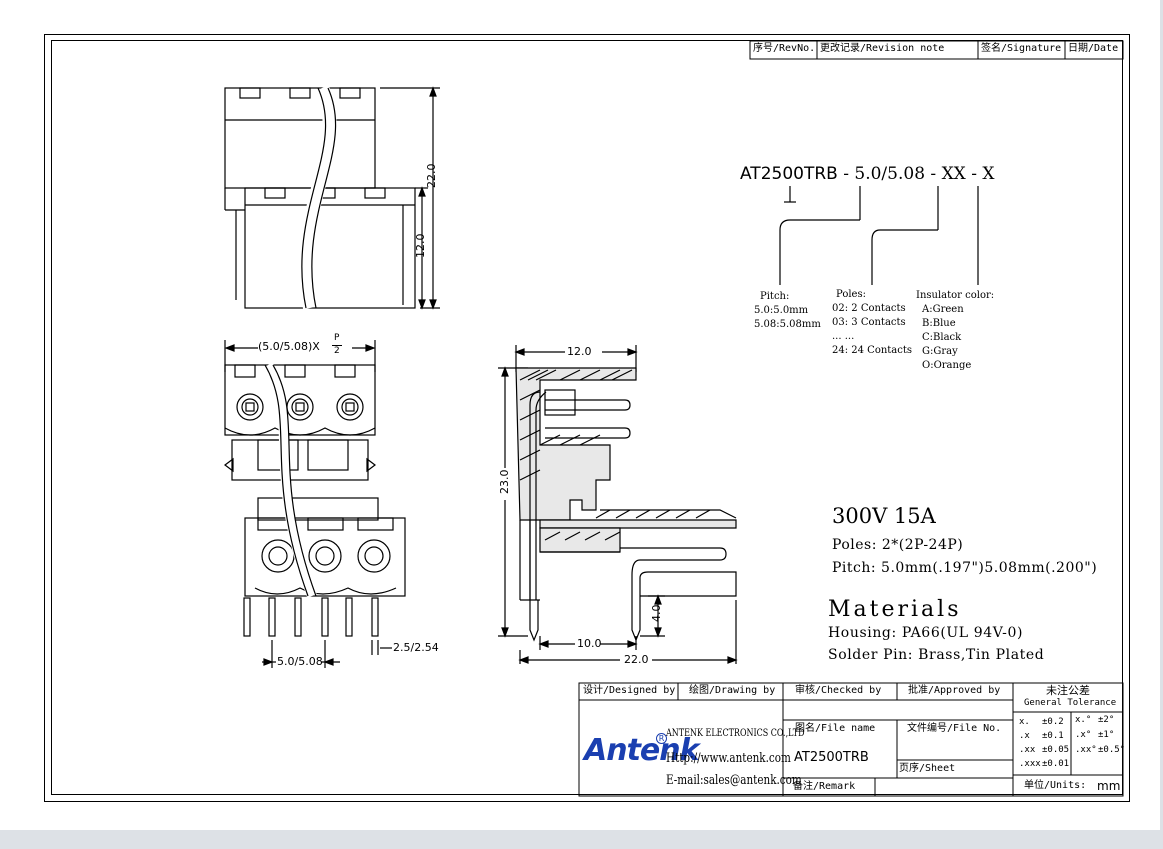 The image size is (1163, 849). What do you see at coordinates (1053, 736) in the screenshot?
I see `tol-val: ±0.1` at bounding box center [1053, 736].